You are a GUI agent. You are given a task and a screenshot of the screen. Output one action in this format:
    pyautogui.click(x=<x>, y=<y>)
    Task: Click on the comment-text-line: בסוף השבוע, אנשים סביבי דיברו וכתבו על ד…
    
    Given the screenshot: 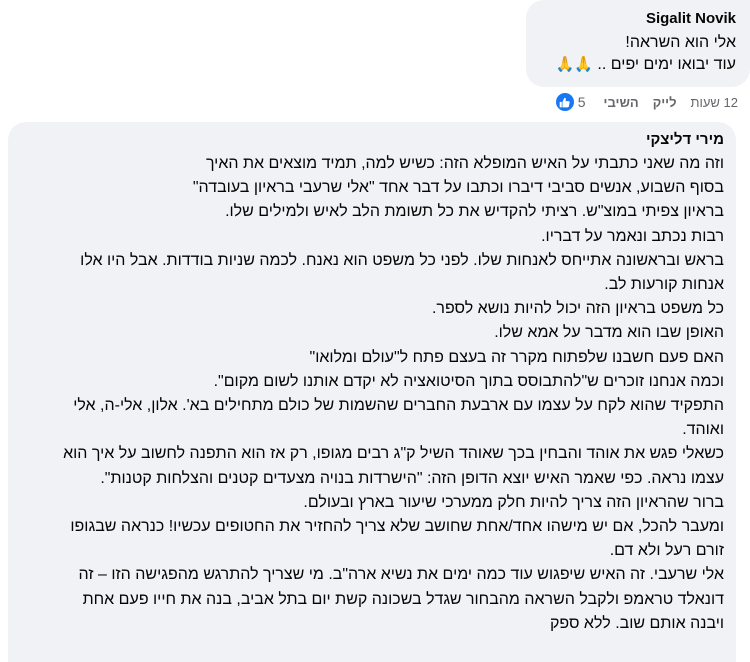 What is the action you would take?
    pyautogui.click(x=458, y=188)
    